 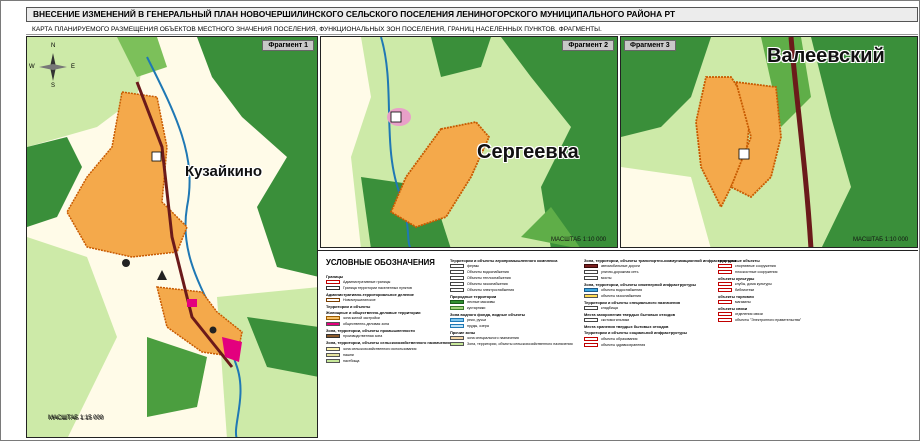 What do you see at coordinates (649, 345) in the screenshot?
I see `legend-item: объекты здравоохранения` at bounding box center [649, 345].